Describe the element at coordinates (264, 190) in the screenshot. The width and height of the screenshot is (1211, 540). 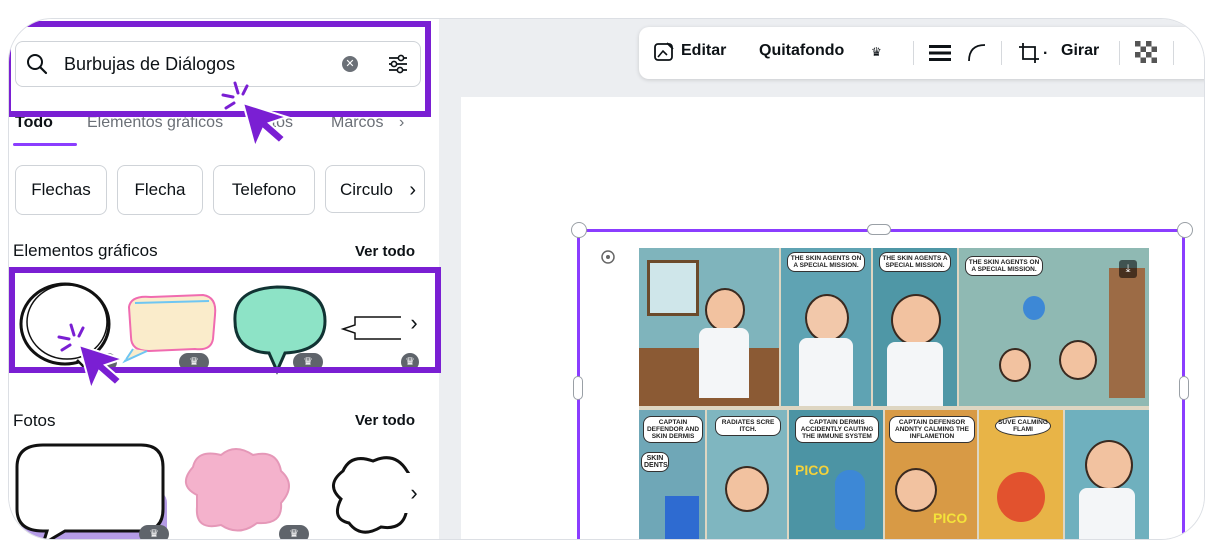
I see `chip-telefono: Telefono` at that location.